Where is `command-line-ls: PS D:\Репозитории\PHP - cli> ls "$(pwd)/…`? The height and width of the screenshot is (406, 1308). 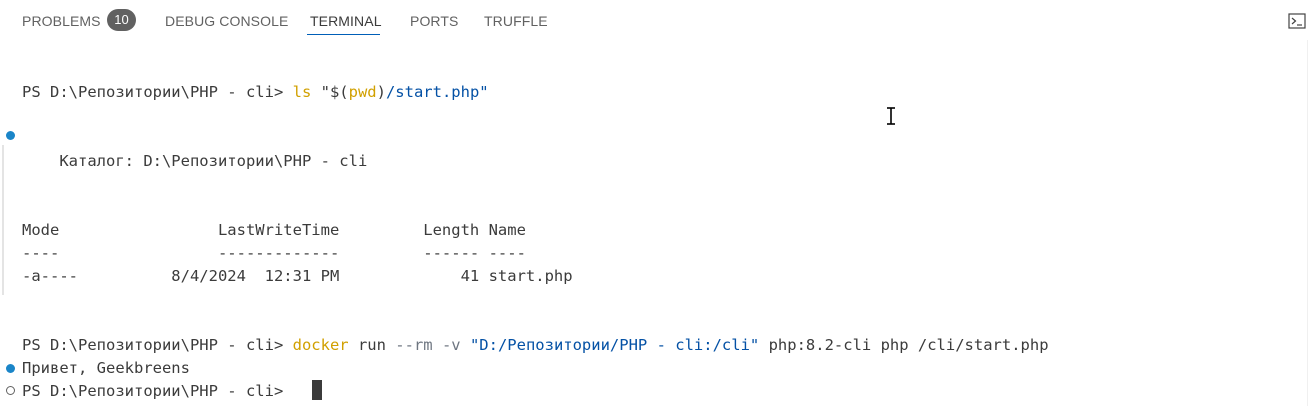
command-line-ls: PS D:\Репозитории\PHP - cli> ls "$(pwd)/… is located at coordinates (255, 92).